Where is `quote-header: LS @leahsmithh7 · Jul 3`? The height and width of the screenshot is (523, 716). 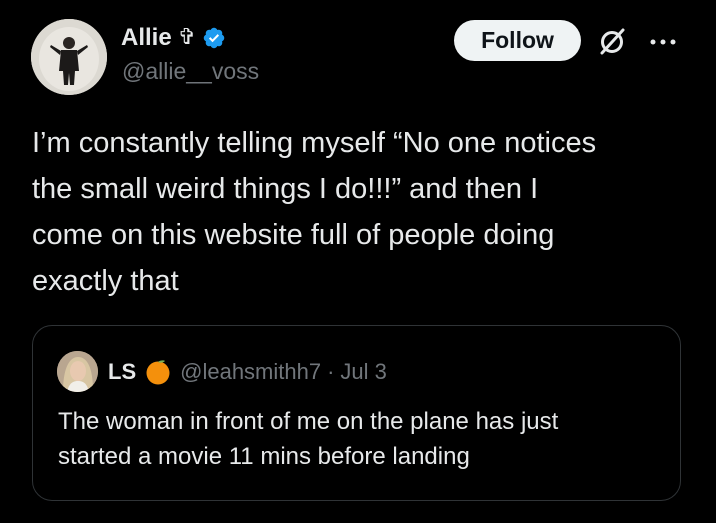
quote-header: LS @leahsmithh7 · Jul 3 is located at coordinates (247, 372).